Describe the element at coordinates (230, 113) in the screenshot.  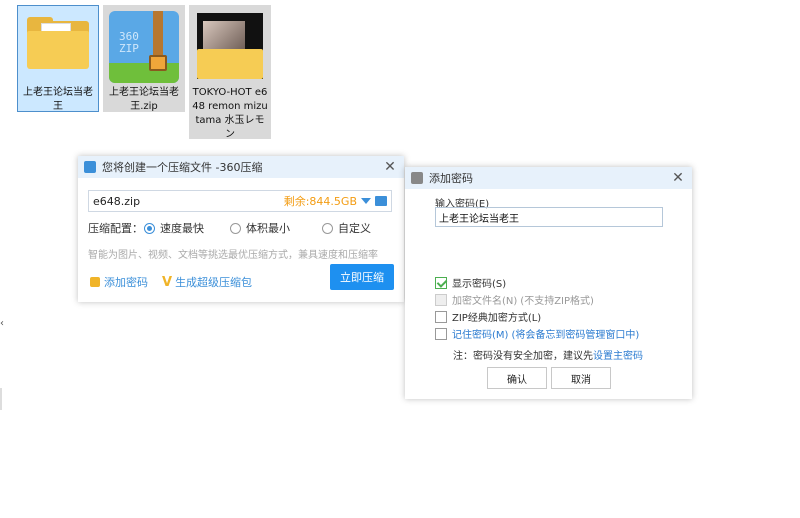
I see `file-name: TOKYO-HOT e648 remon mizutama 水玉レモン` at that location.